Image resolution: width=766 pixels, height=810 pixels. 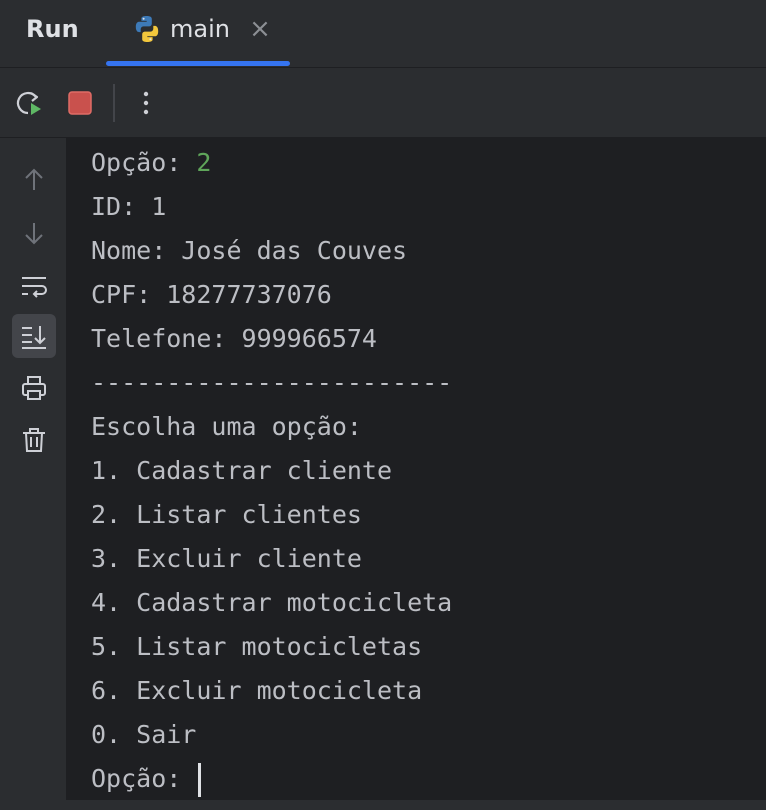 I want to click on console-line: 1. Cadastrar cliente, so click(x=242, y=470).